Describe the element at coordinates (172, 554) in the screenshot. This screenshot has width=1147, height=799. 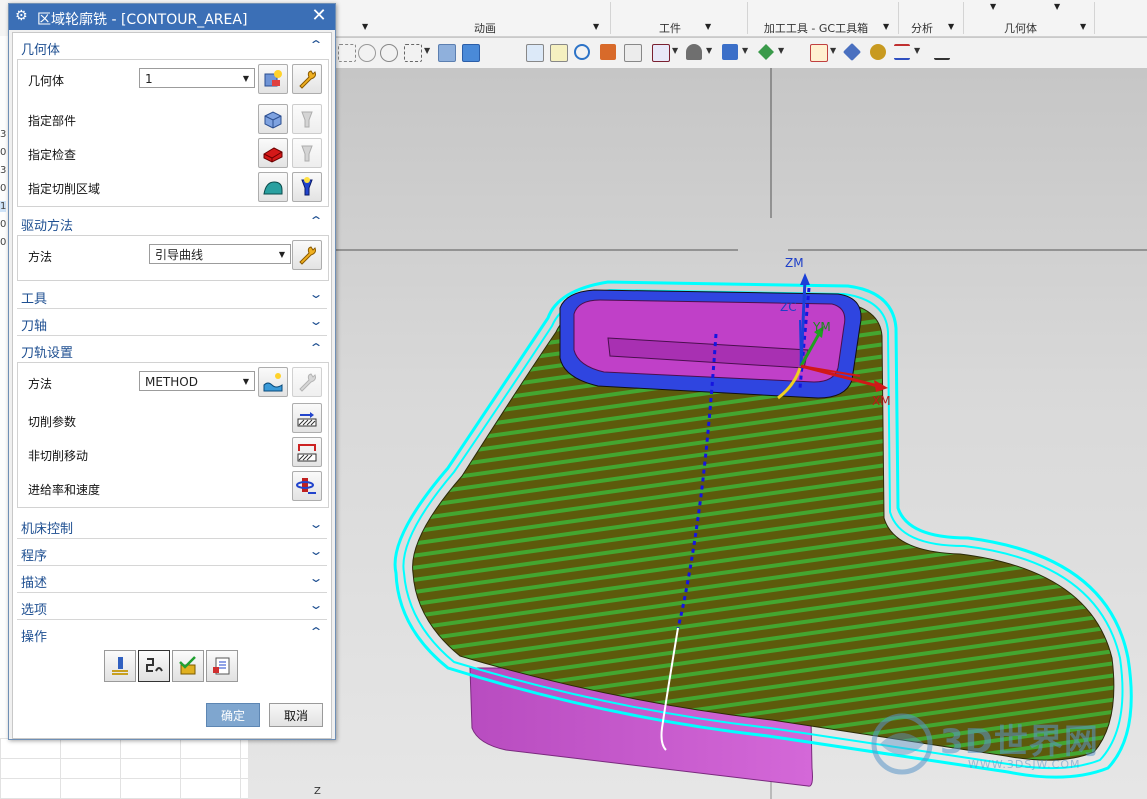
I see `section-program-header: 程序 ⌄` at that location.